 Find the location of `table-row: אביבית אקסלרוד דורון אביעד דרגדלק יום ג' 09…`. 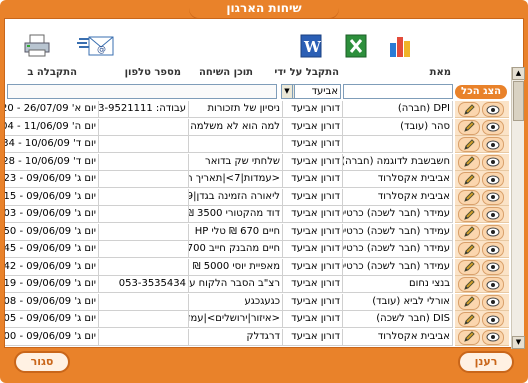

table-row: אביבית אקסלרוד דורון אביעד דרגדלק יום ג' 09… is located at coordinates (257, 337).